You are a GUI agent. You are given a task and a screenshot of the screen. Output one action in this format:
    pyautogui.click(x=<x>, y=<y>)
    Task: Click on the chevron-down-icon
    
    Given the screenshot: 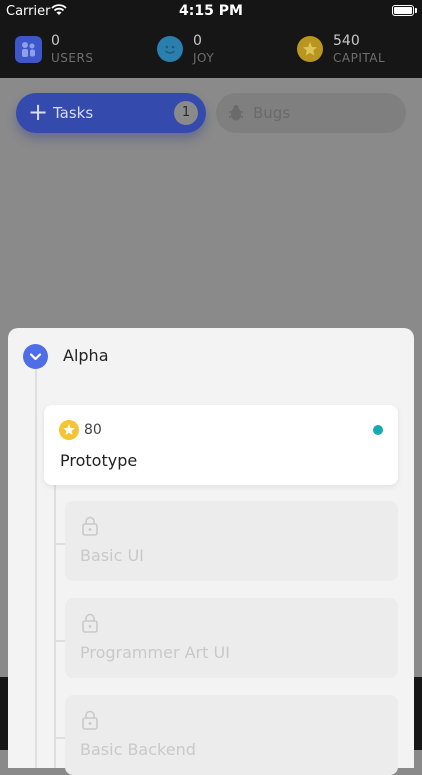 What is the action you would take?
    pyautogui.click(x=35, y=357)
    